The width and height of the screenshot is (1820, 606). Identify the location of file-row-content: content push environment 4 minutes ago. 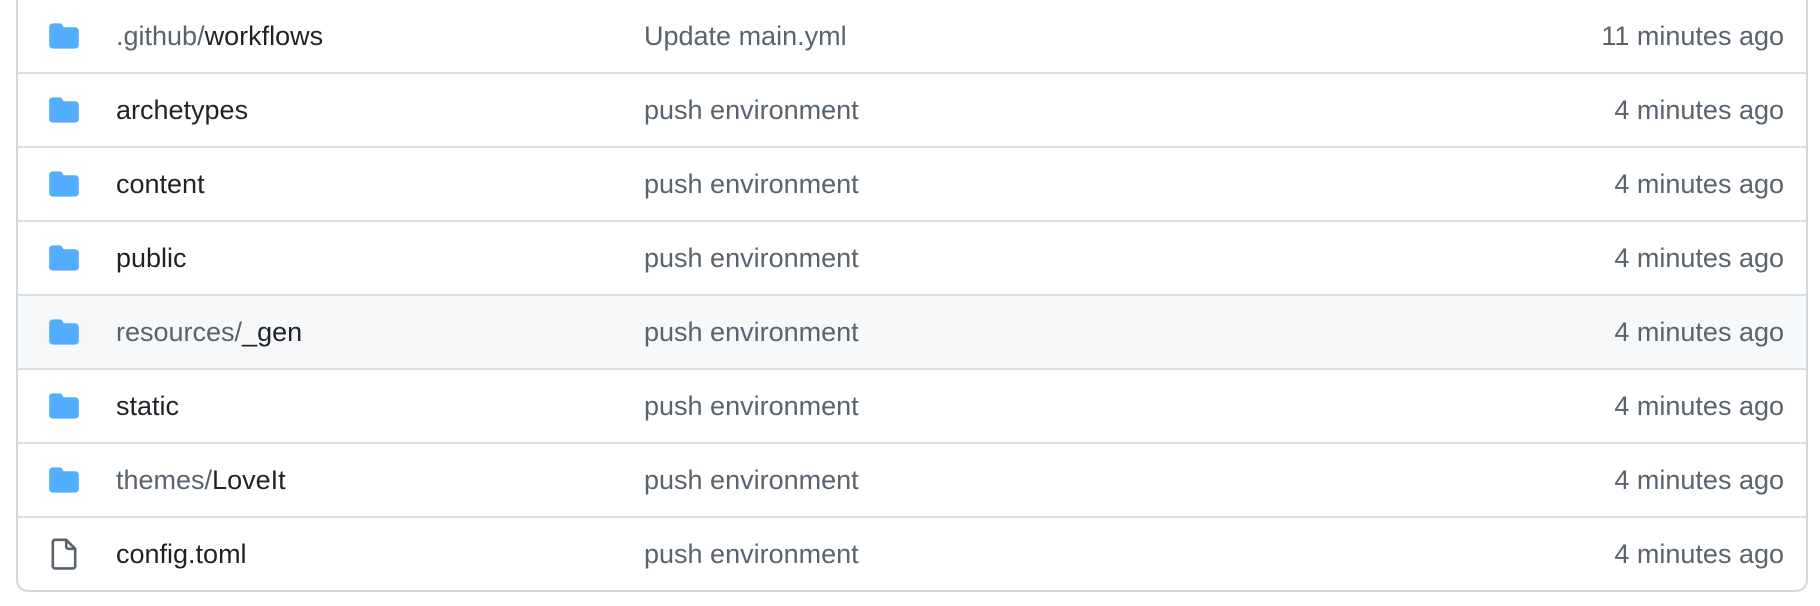
(912, 183).